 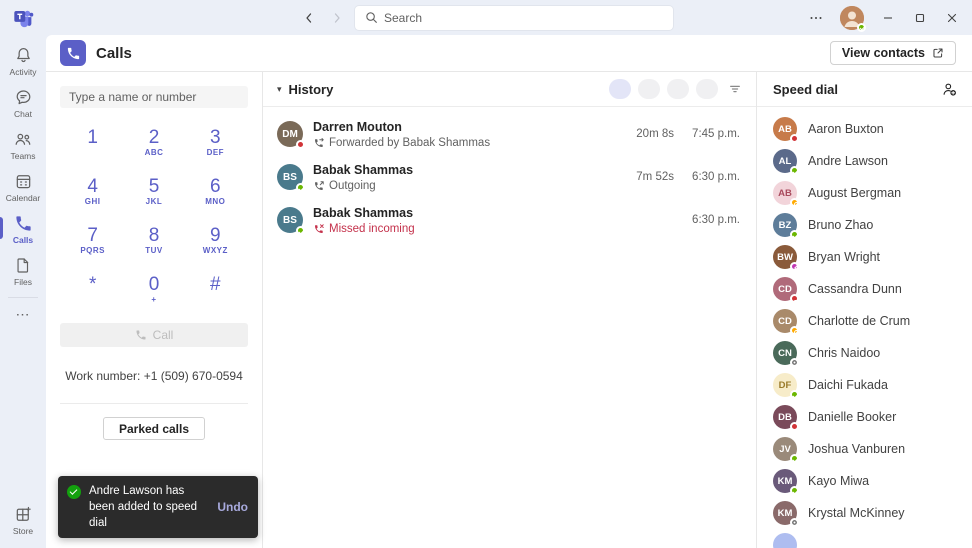 I want to click on sidebar-item-teams: Teams, so click(x=23, y=146).